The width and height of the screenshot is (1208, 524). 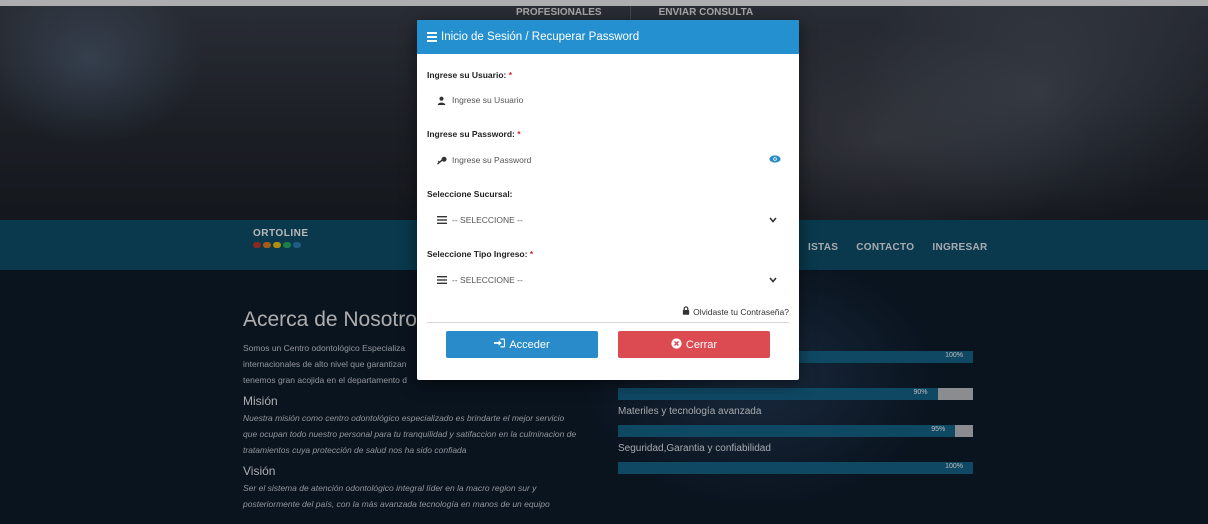 What do you see at coordinates (470, 194) in the screenshot?
I see `branch-label: Seleccione Sucursal:` at bounding box center [470, 194].